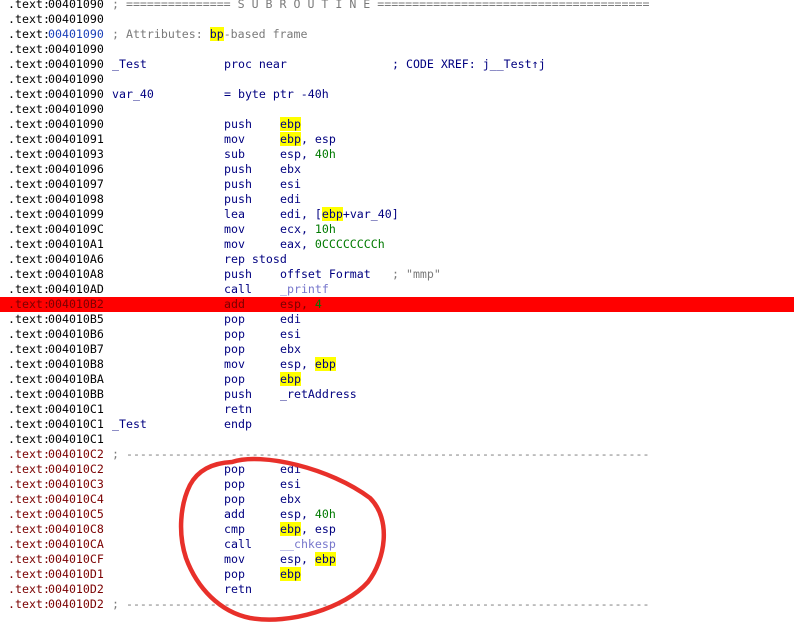  Describe the element at coordinates (76, 529) in the screenshot. I see `address: 004010C8` at that location.